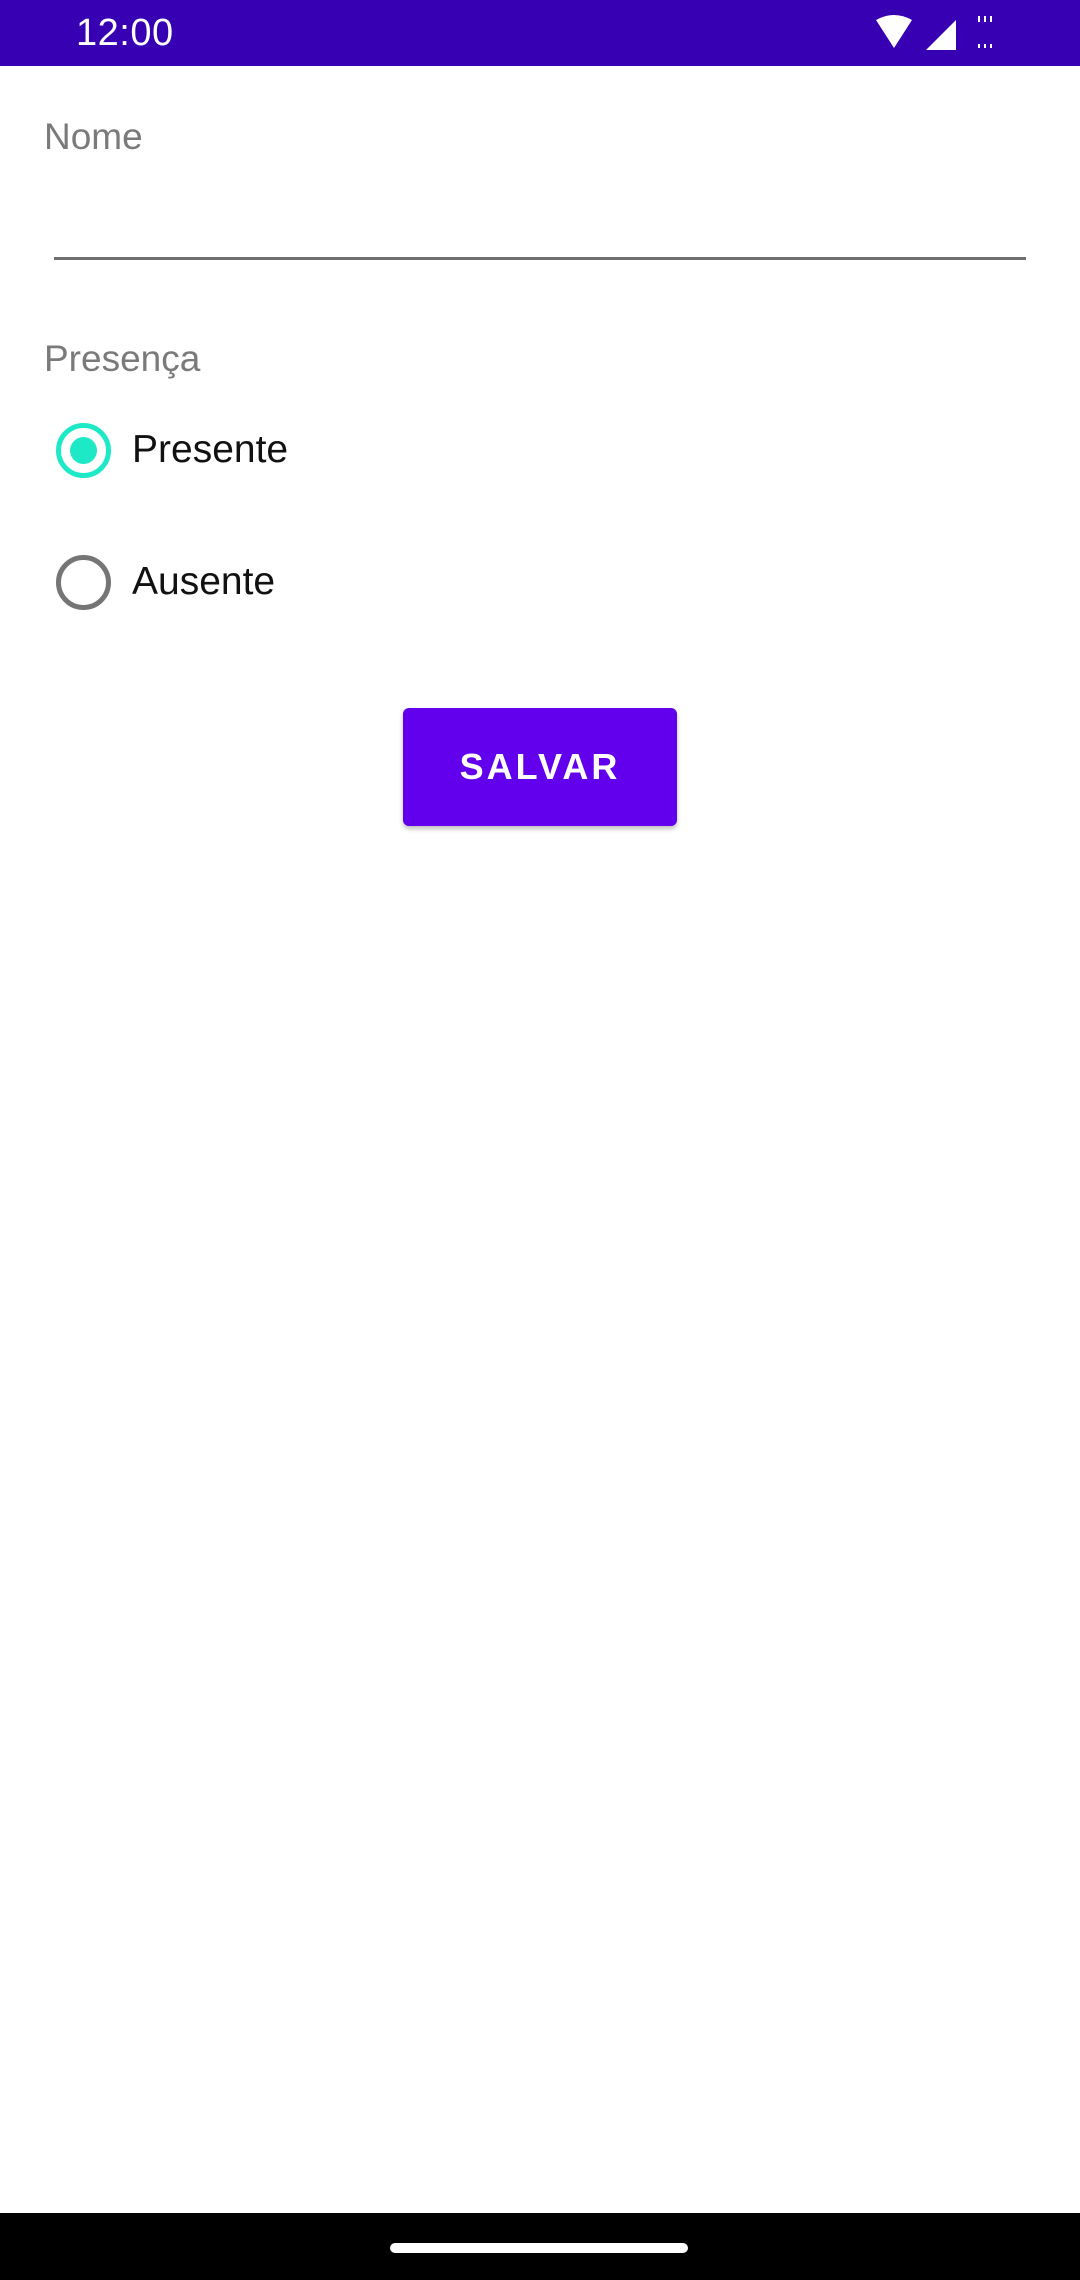 The image size is (1080, 2280). I want to click on home-gesture-handle, so click(539, 2248).